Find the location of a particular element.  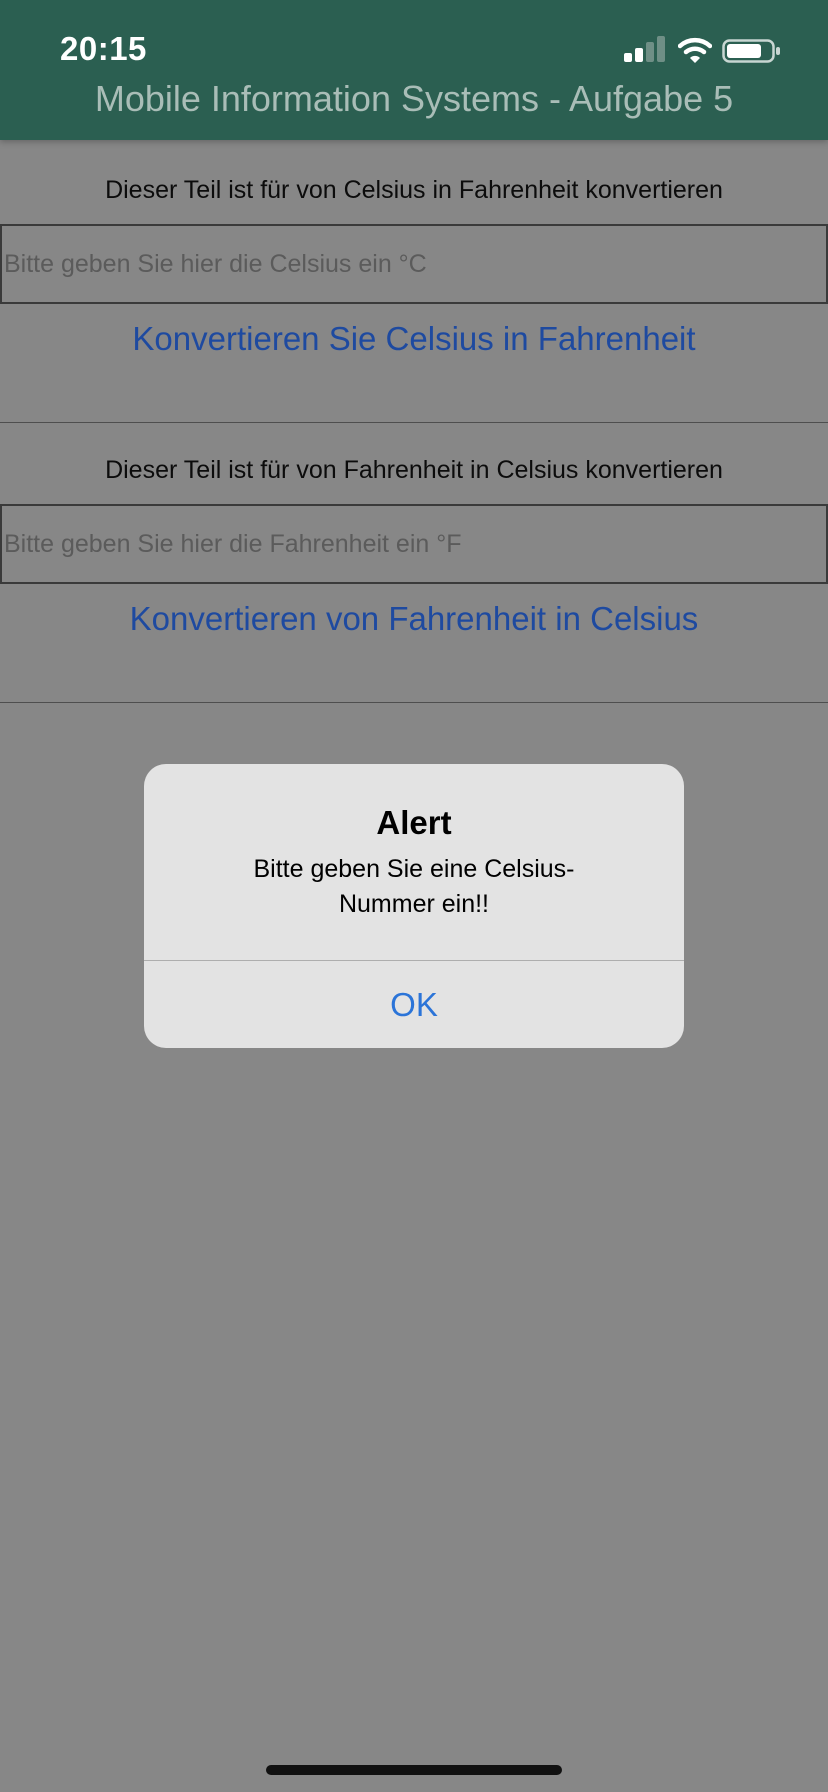

app-title: Mobile Information Systems - Aufgabe 5 is located at coordinates (414, 98).